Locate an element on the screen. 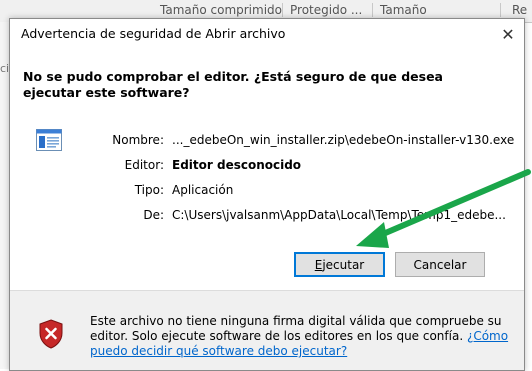 The image size is (532, 371). run-button-label: jecutar is located at coordinates (343, 264).